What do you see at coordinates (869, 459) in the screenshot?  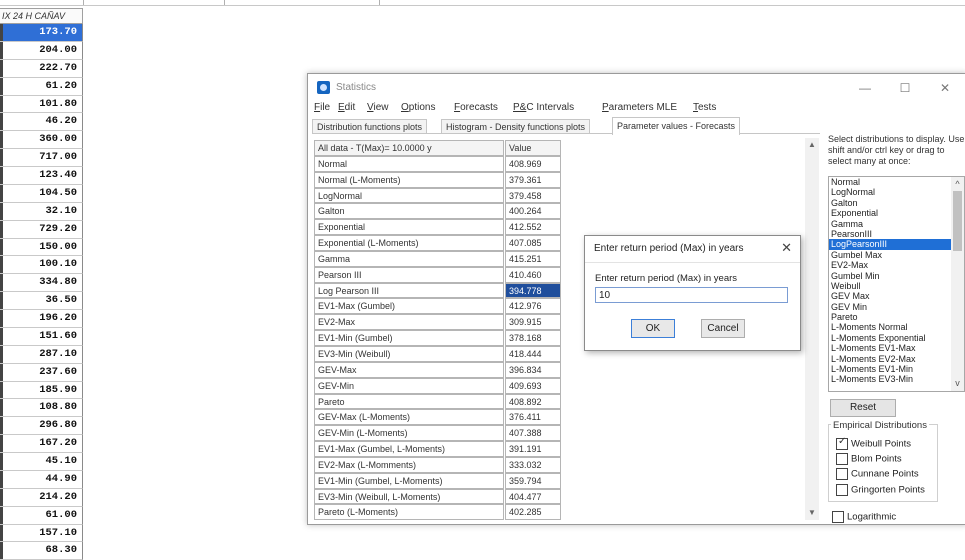 I see `blom-points-checkbox: Blom Points` at bounding box center [869, 459].